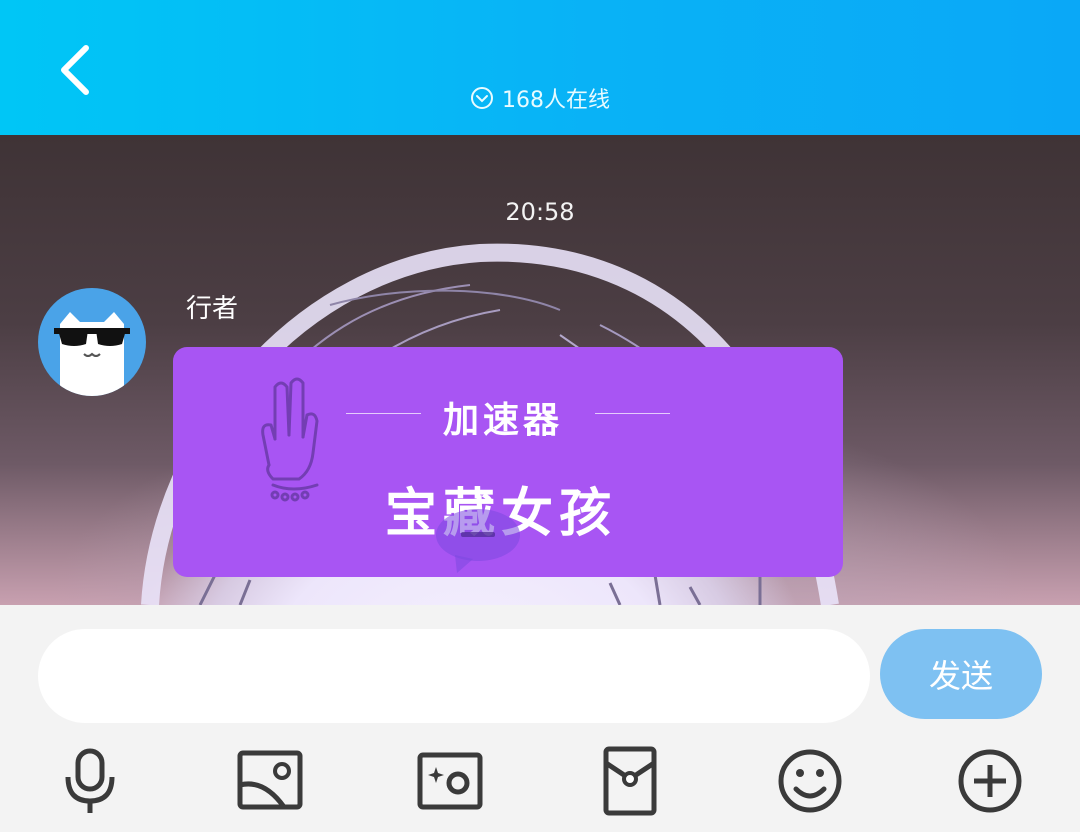 The width and height of the screenshot is (1080, 832). I want to click on message-input, so click(454, 676).